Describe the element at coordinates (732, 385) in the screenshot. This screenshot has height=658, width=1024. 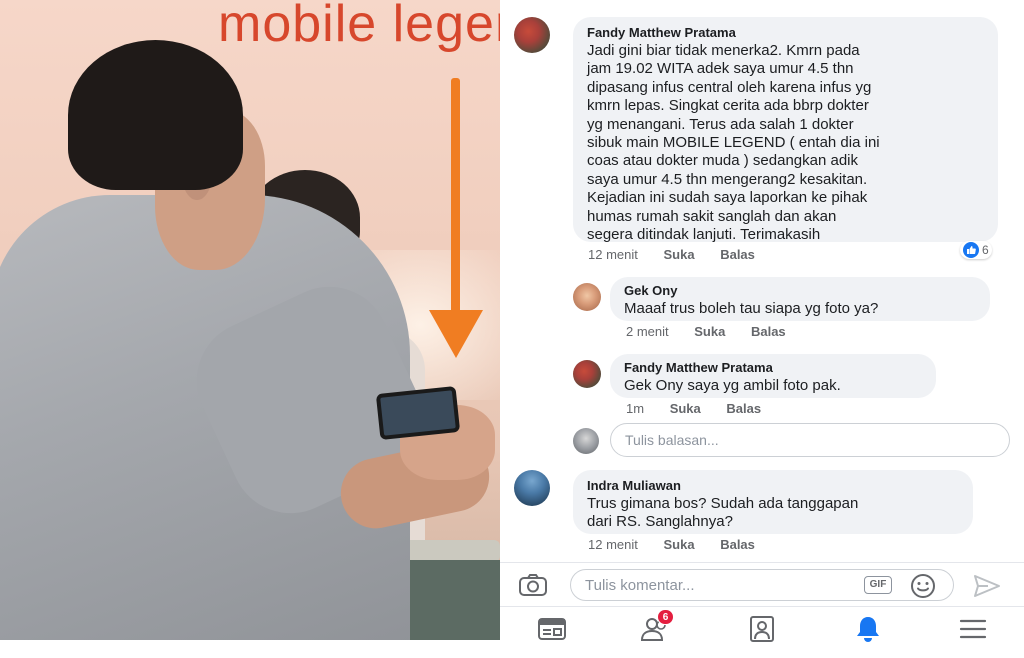
I see `reply-text: Gek Ony saya yg ambil foto pak.` at that location.